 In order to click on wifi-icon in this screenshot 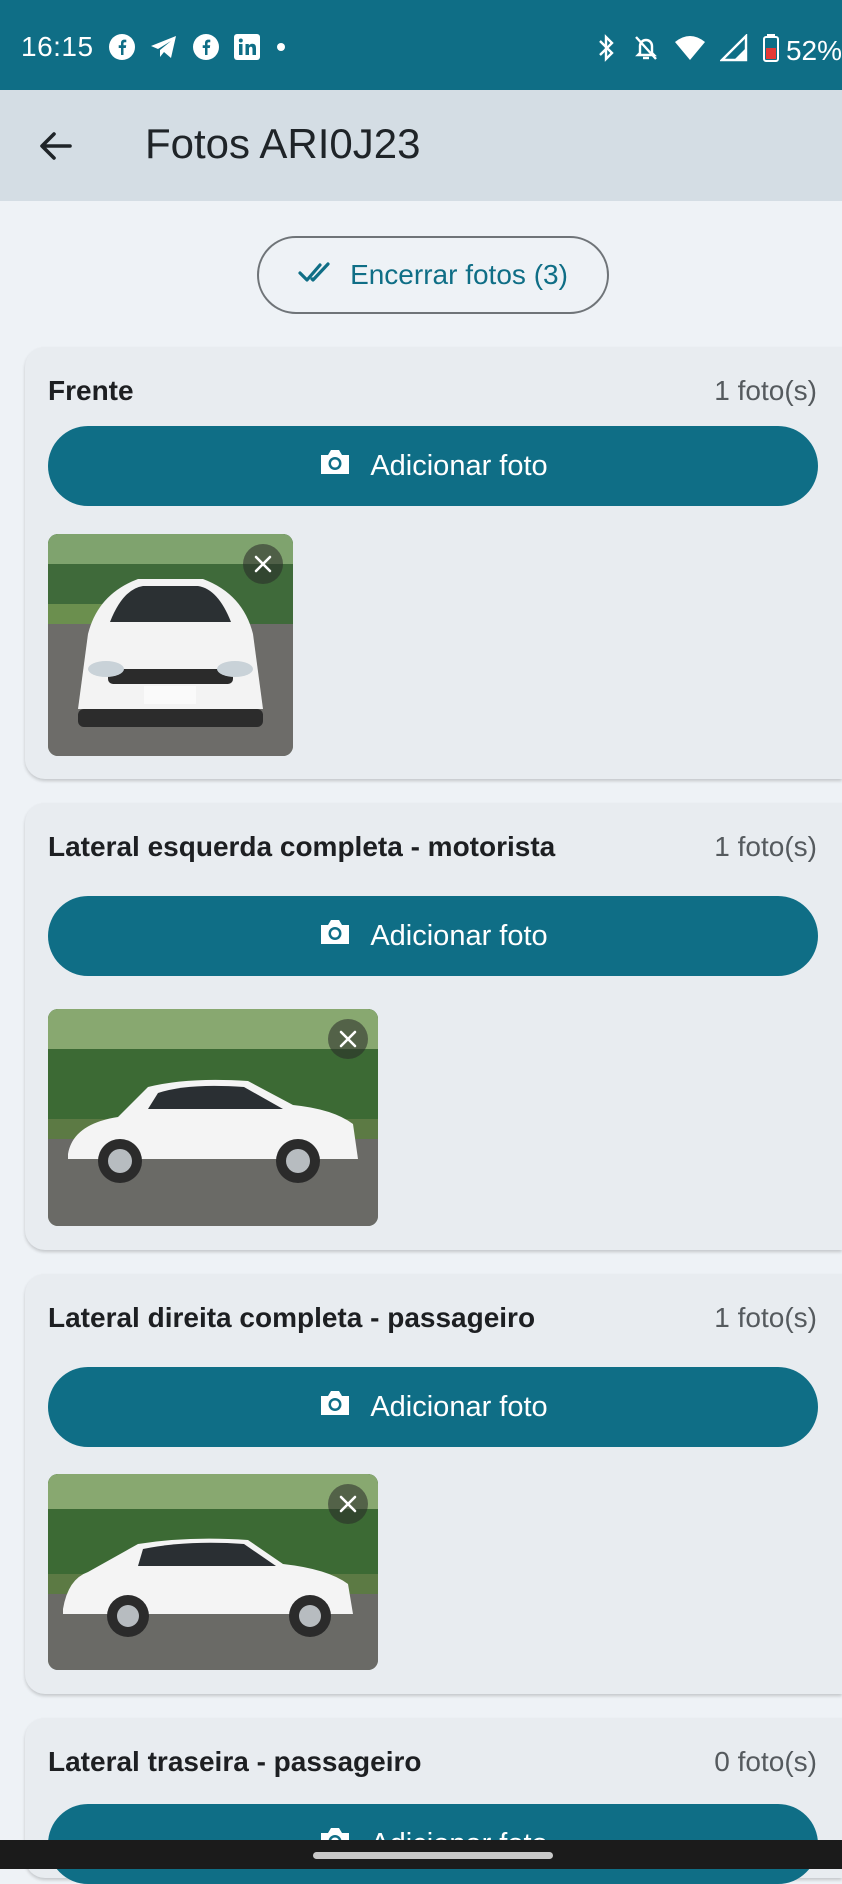, I will do `click(690, 50)`.